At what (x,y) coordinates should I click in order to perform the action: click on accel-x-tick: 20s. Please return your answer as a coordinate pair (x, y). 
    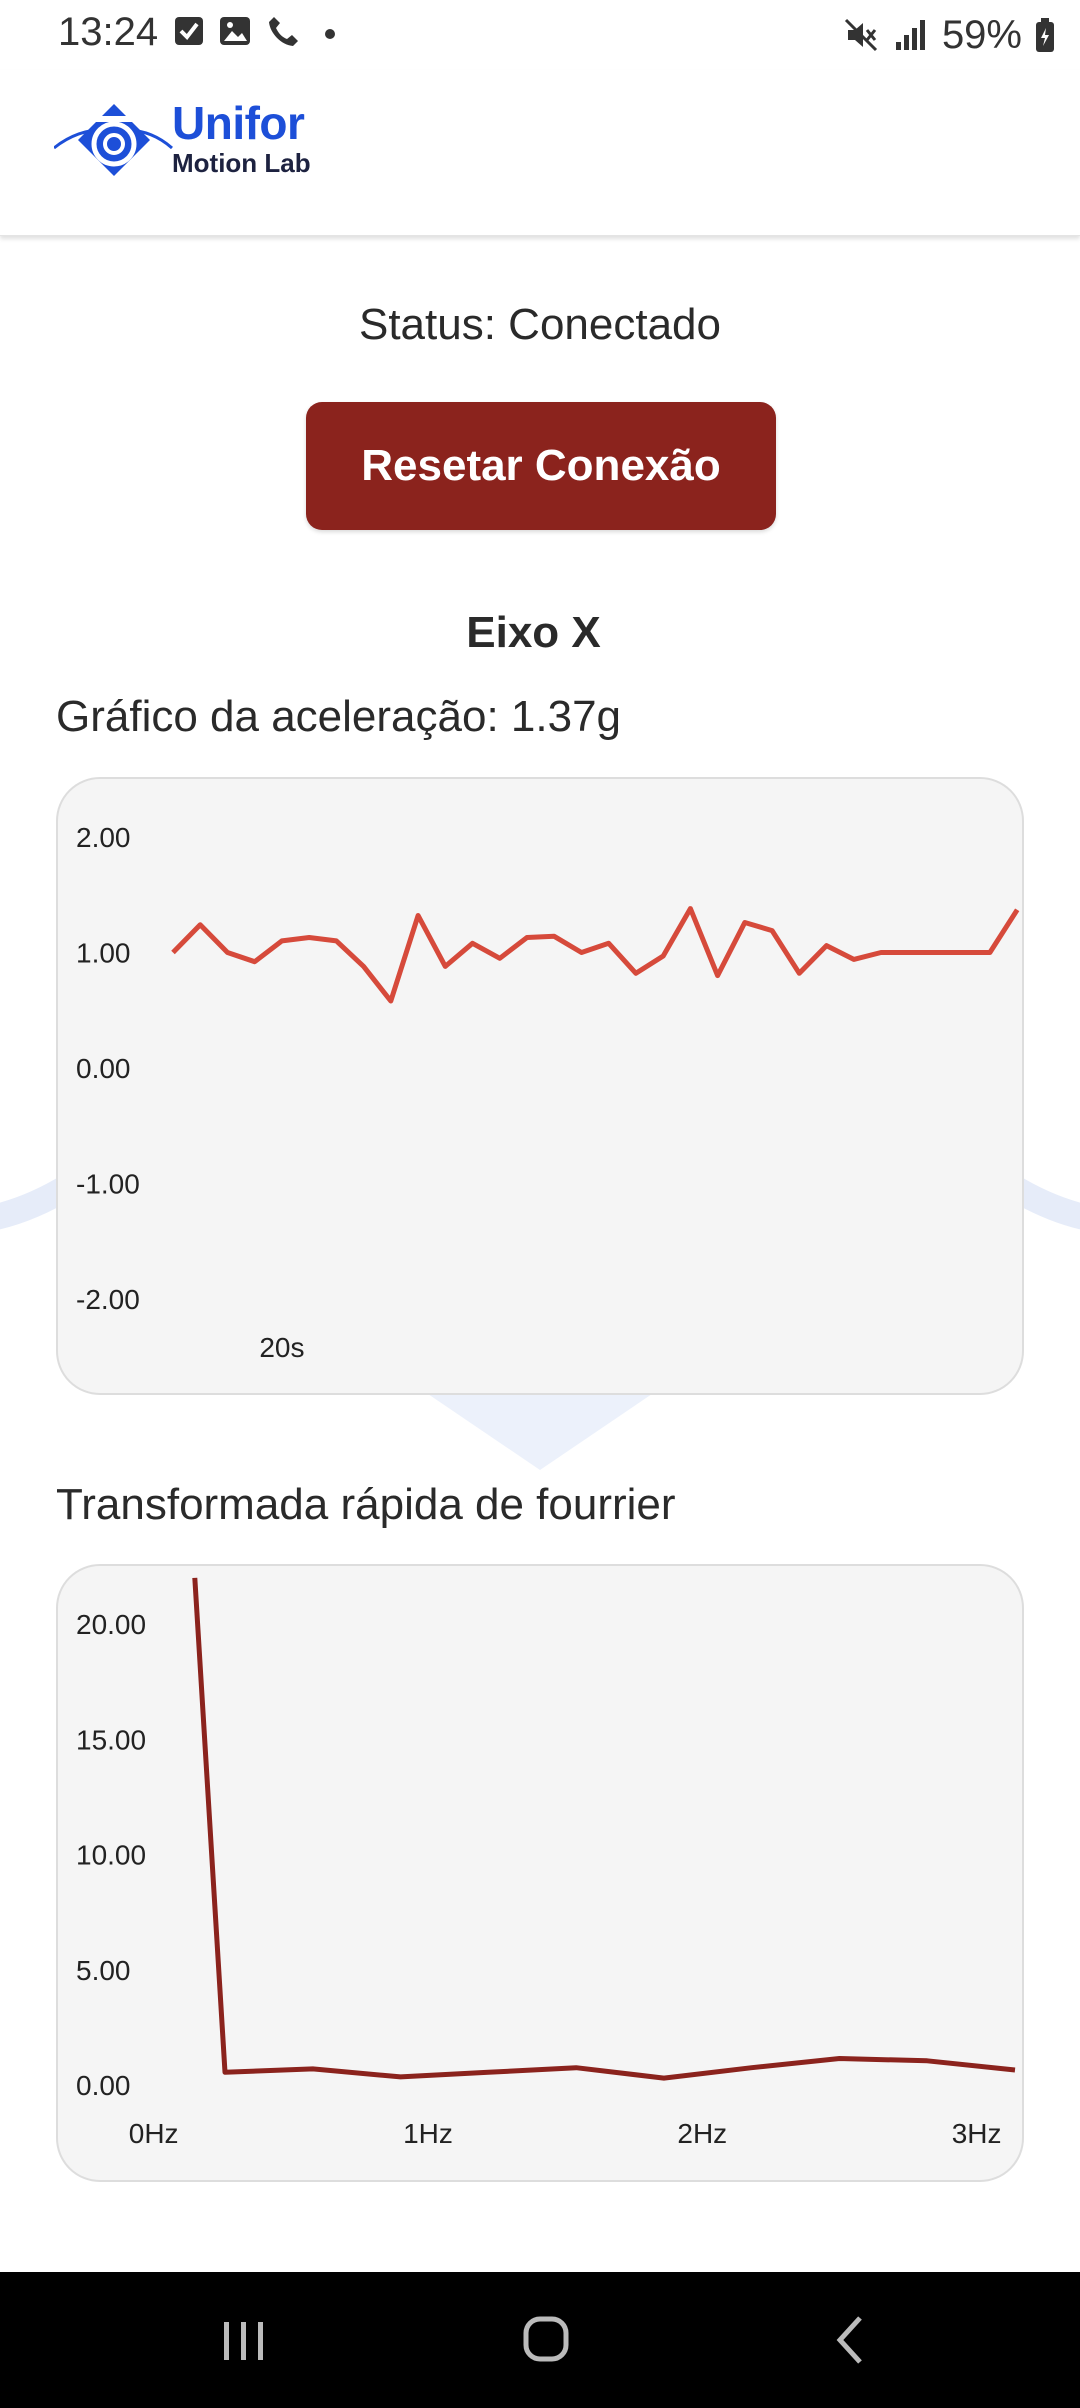
    Looking at the image, I should click on (281, 1347).